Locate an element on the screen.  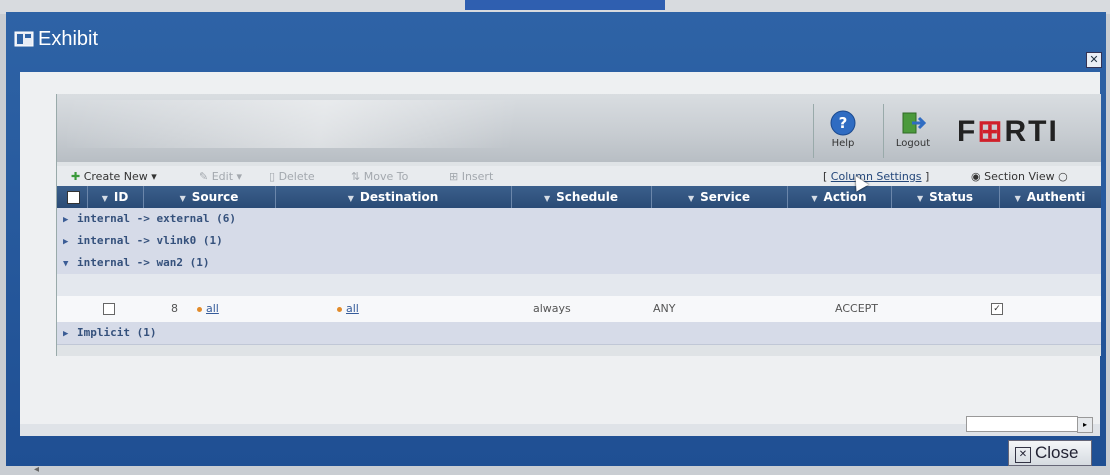
column-header-status: ▼ Status is located at coordinates (945, 197).